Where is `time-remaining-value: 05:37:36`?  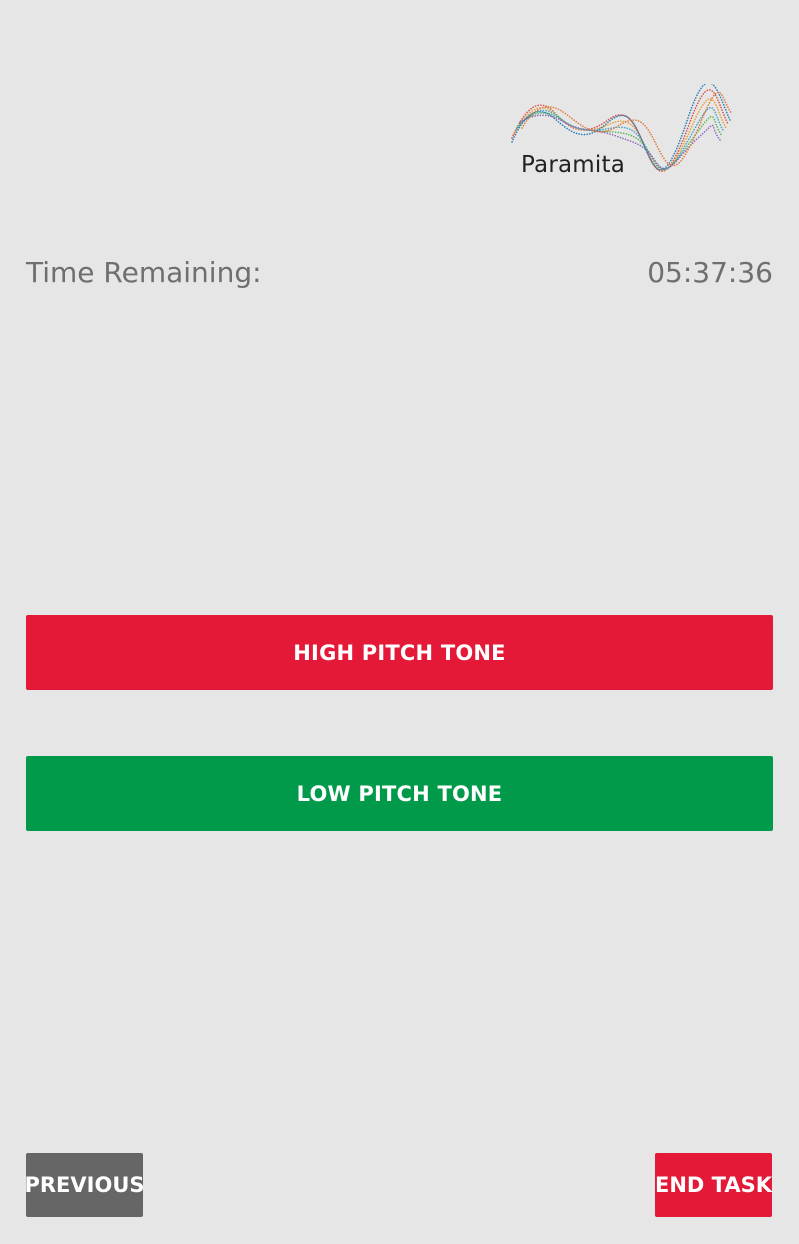
time-remaining-value: 05:37:36 is located at coordinates (710, 272).